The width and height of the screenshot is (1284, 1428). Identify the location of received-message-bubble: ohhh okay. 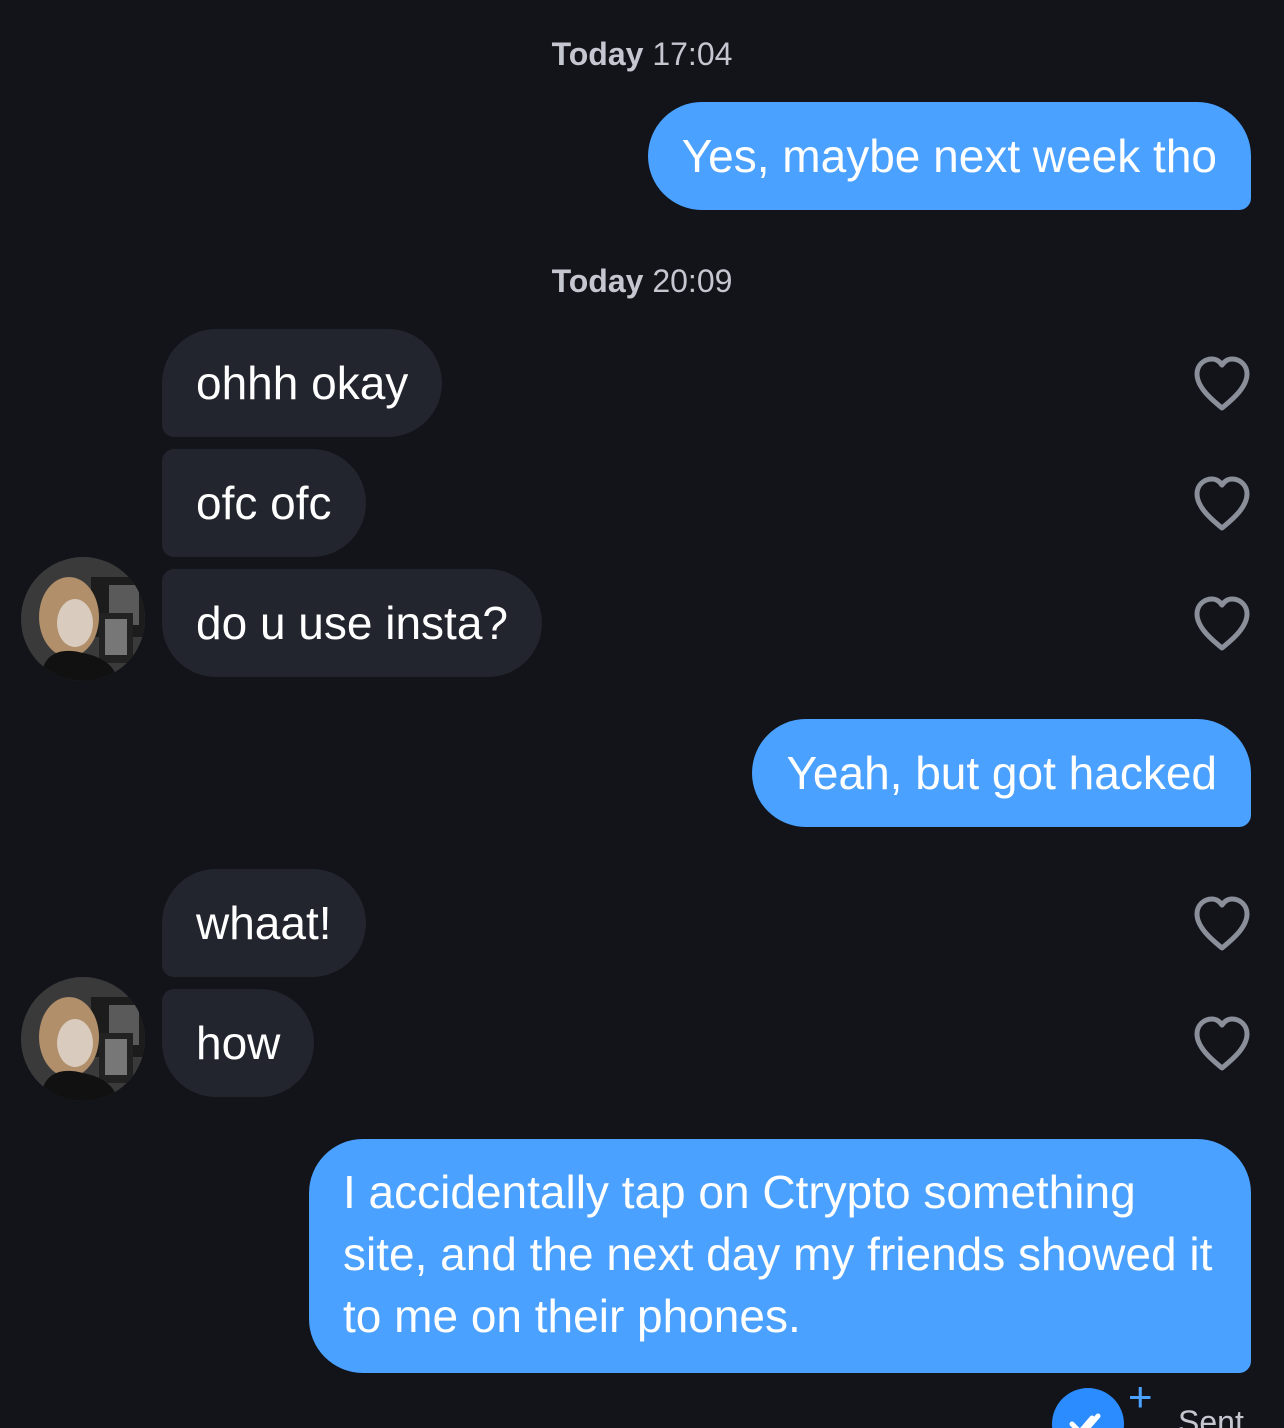
(302, 383).